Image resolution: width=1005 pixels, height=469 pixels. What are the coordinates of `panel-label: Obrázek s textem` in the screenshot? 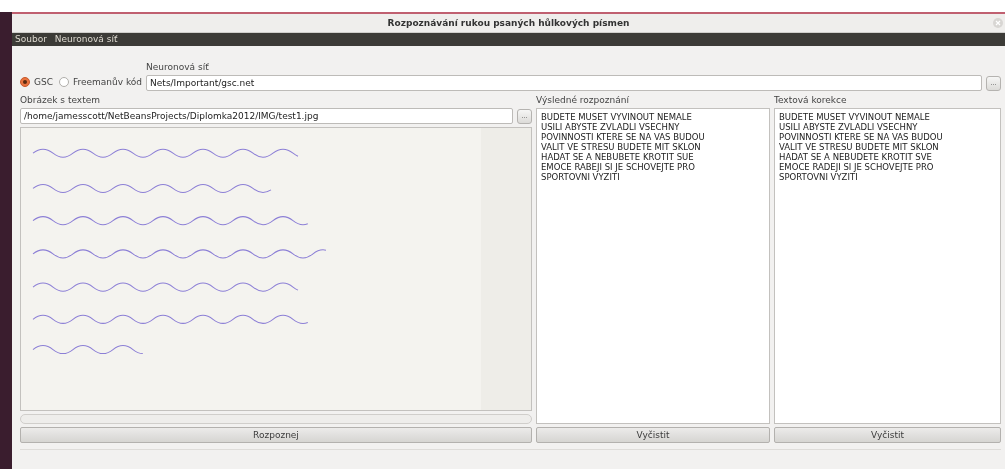 It's located at (60, 100).